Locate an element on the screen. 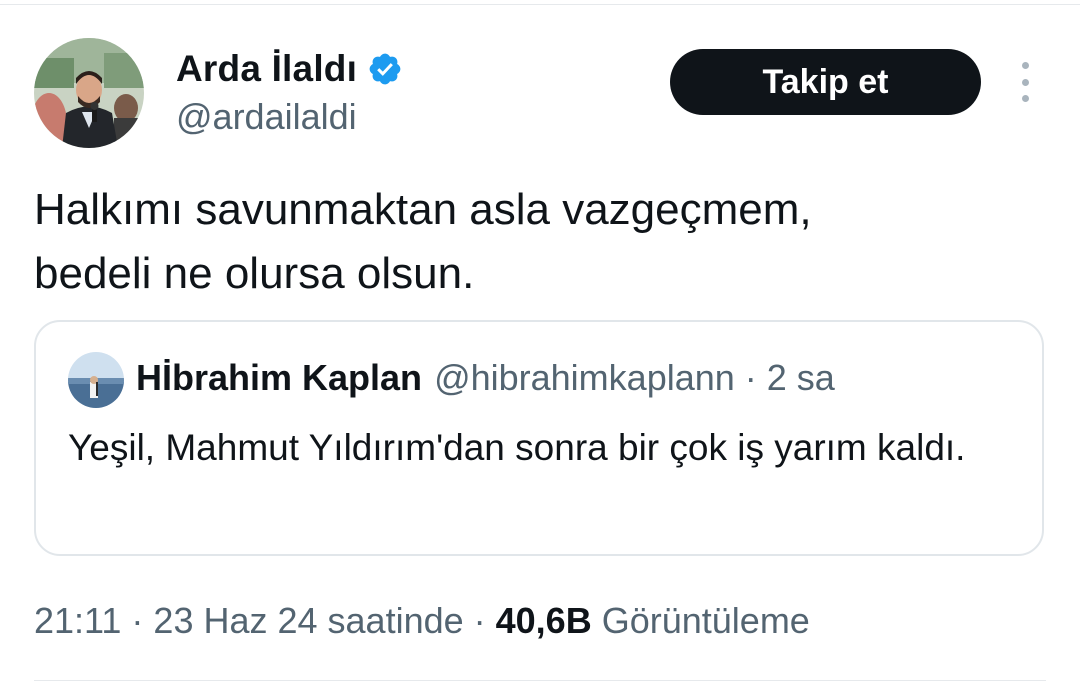 This screenshot has width=1080, height=696. quoted-tweet-header: Hİbrahim Kaplan @hibrahimkaplann · 2 sa is located at coordinates (485, 378).